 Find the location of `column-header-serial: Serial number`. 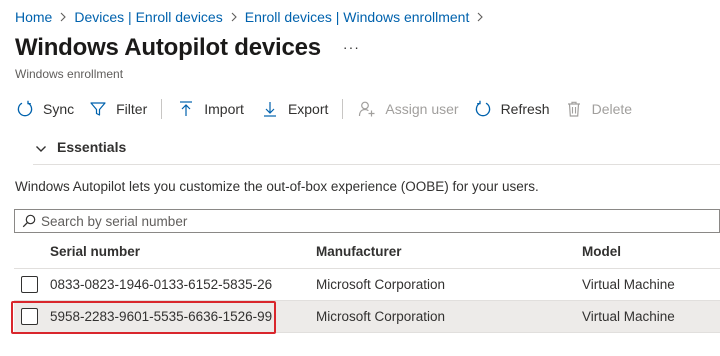

column-header-serial: Serial number is located at coordinates (183, 251).